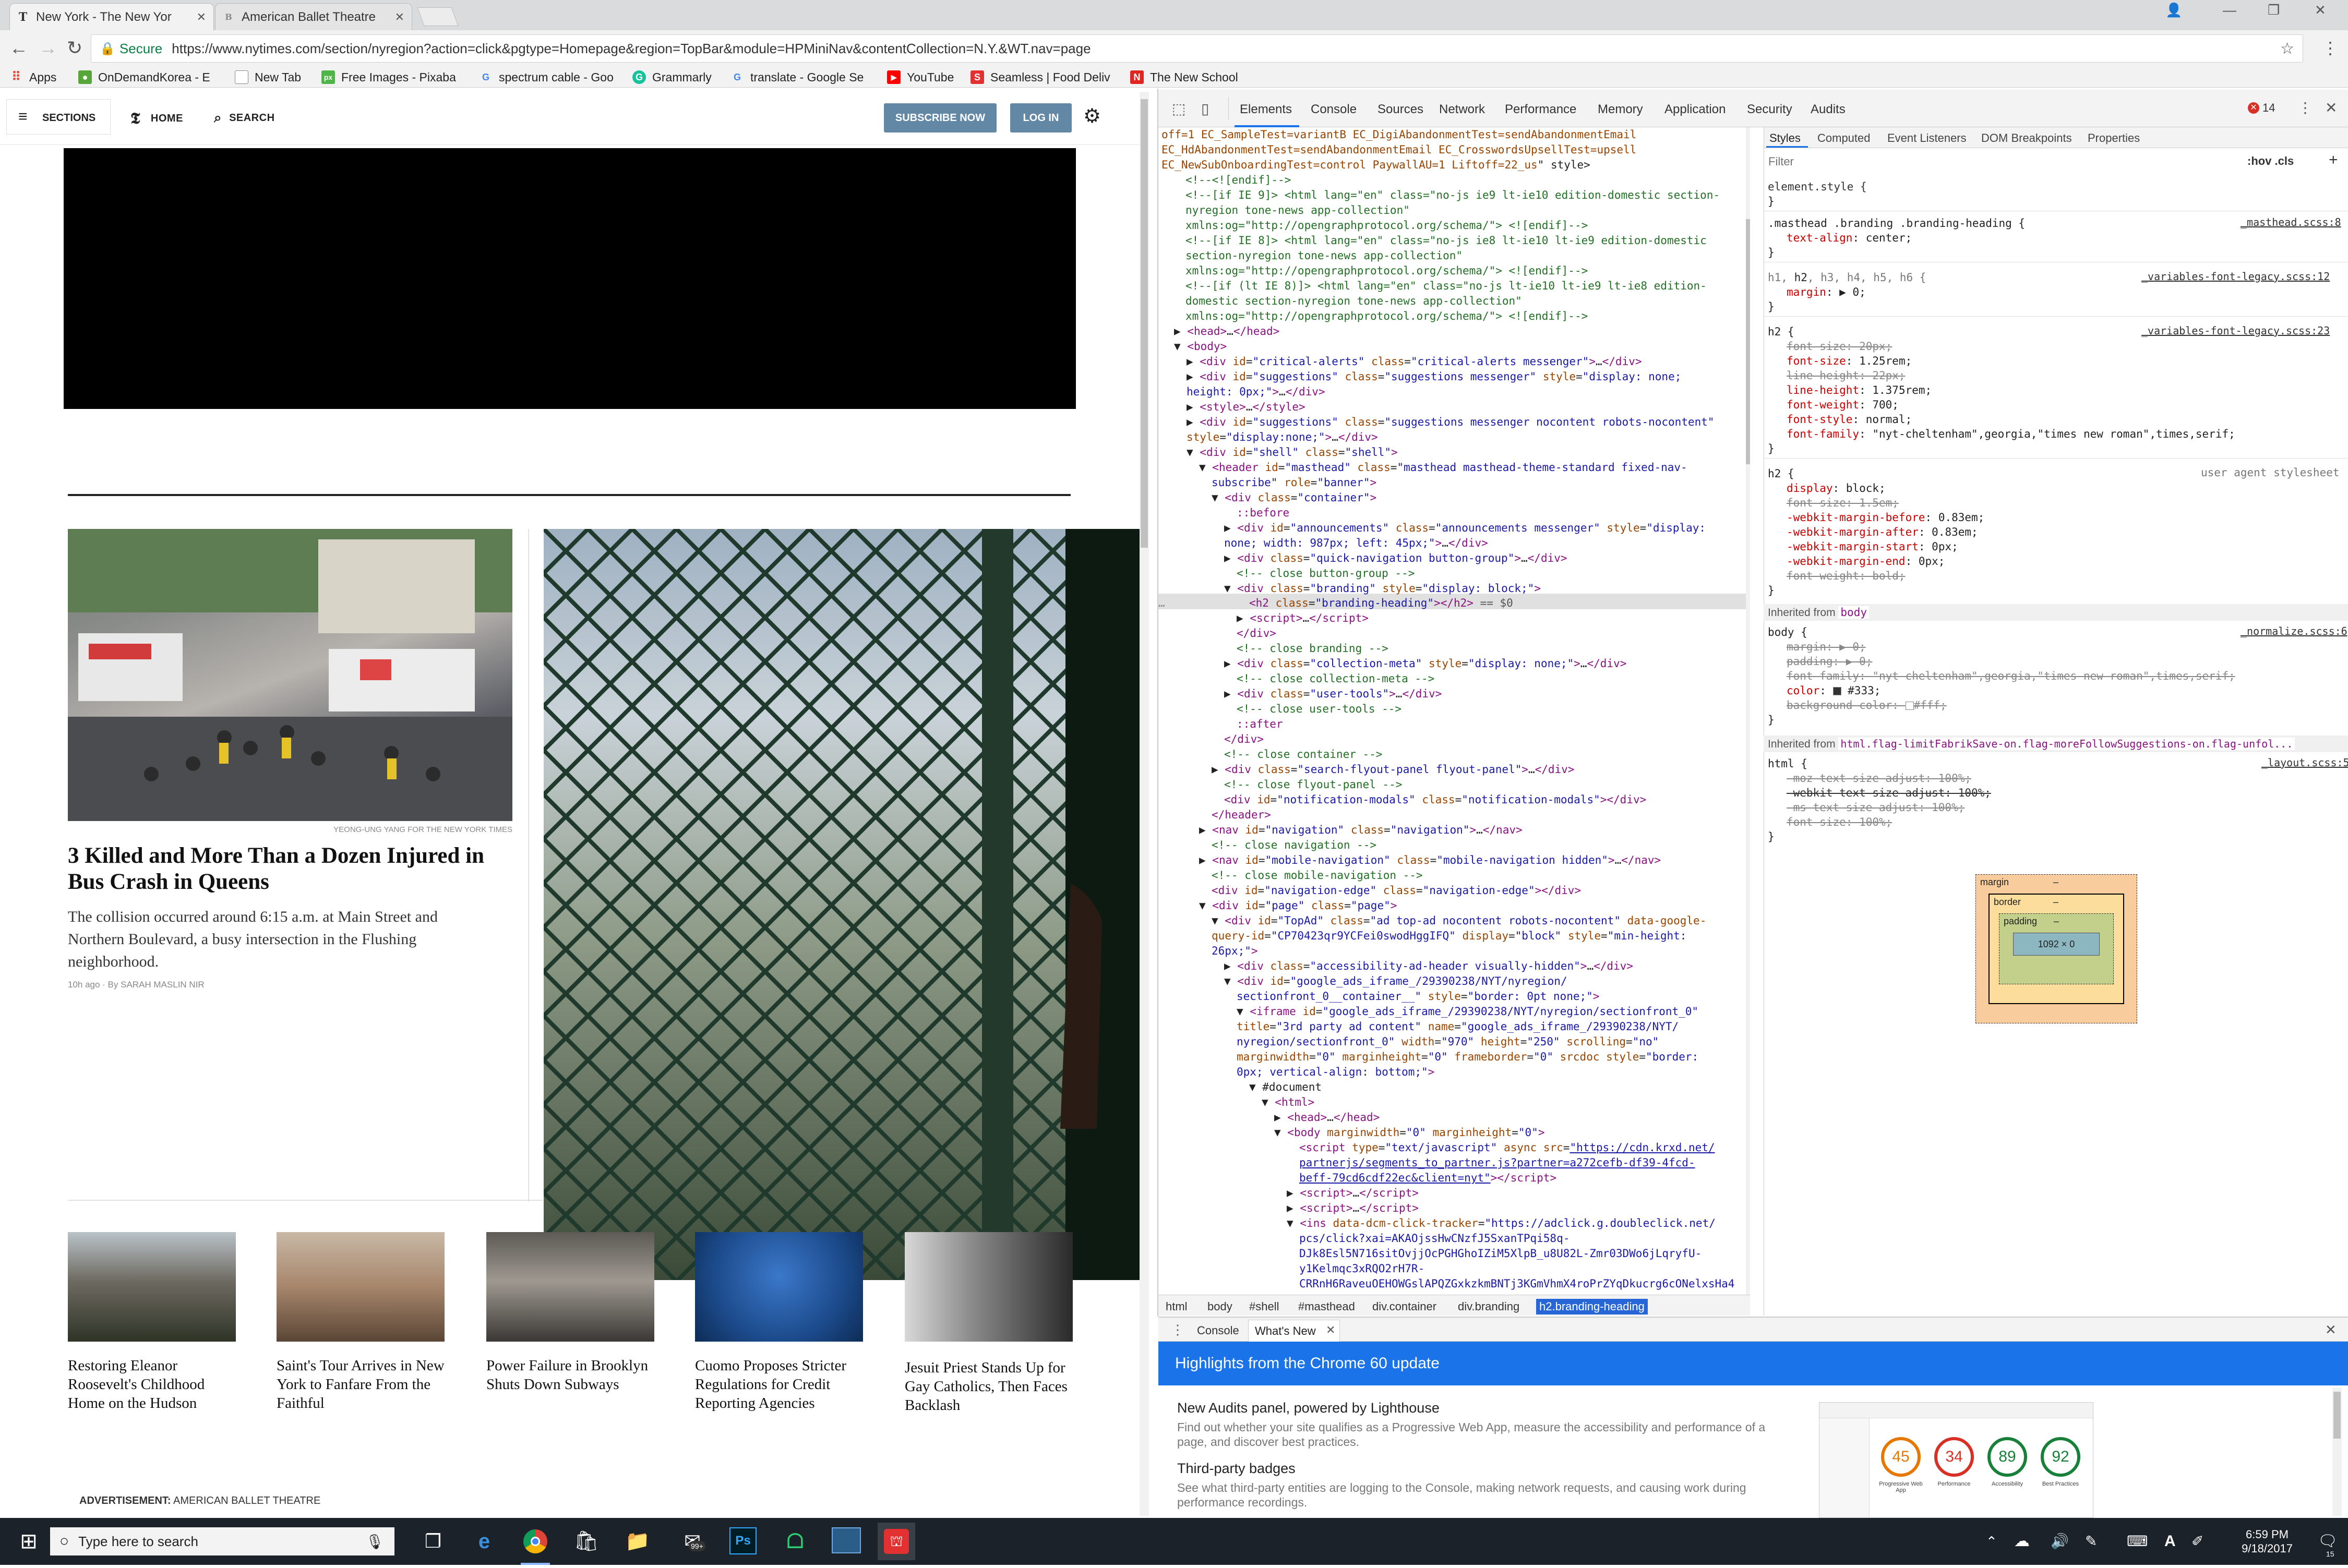 This screenshot has height=1568, width=2348. What do you see at coordinates (433, 1541) in the screenshot?
I see `task-view-icon: ❐` at bounding box center [433, 1541].